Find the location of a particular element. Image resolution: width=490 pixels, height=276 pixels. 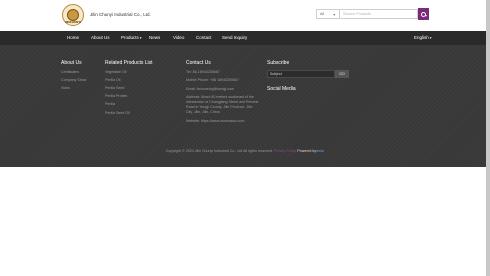

nav-send-inquiry: Send Inquiry is located at coordinates (234, 37).